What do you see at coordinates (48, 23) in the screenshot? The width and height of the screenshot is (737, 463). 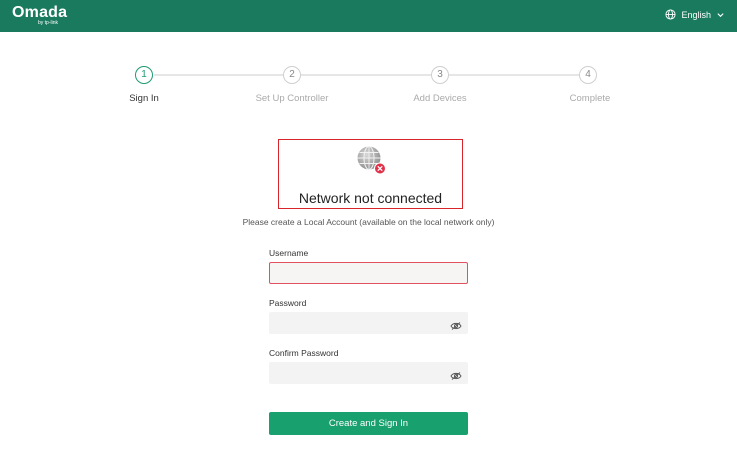 I see `logo-subtext: by tp-link` at bounding box center [48, 23].